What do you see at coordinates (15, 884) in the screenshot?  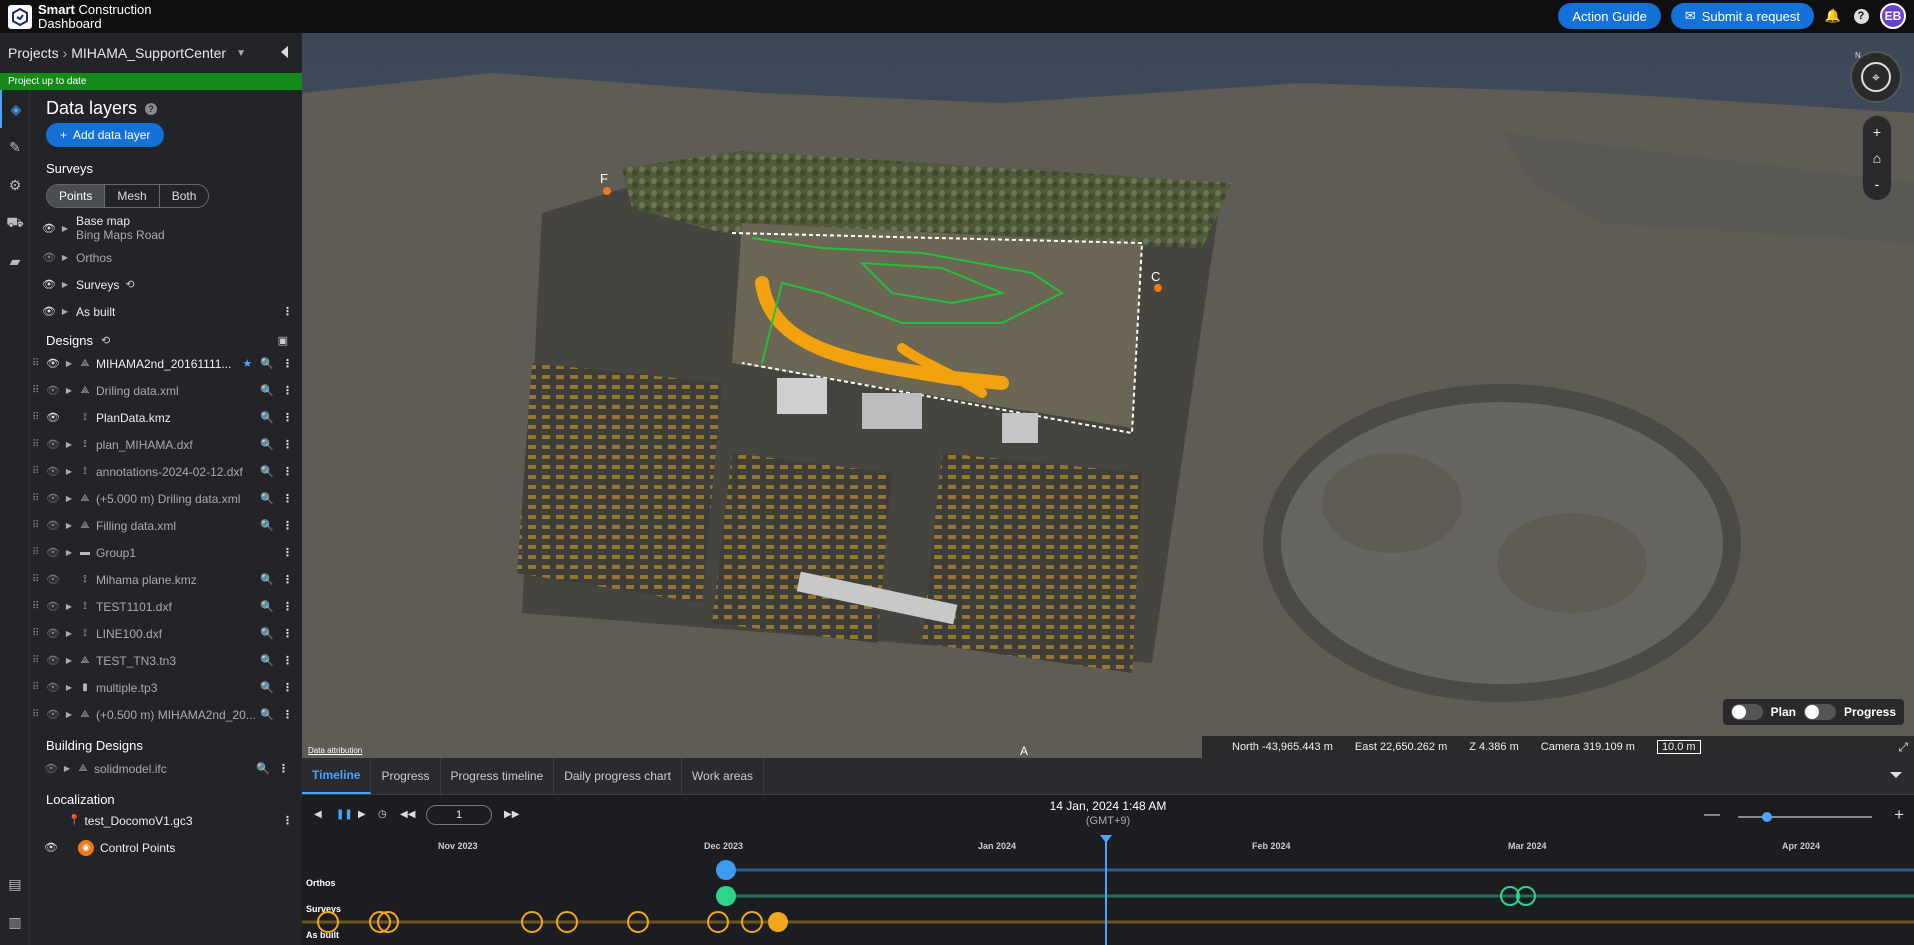 I see `pdf-icon: ▤` at bounding box center [15, 884].